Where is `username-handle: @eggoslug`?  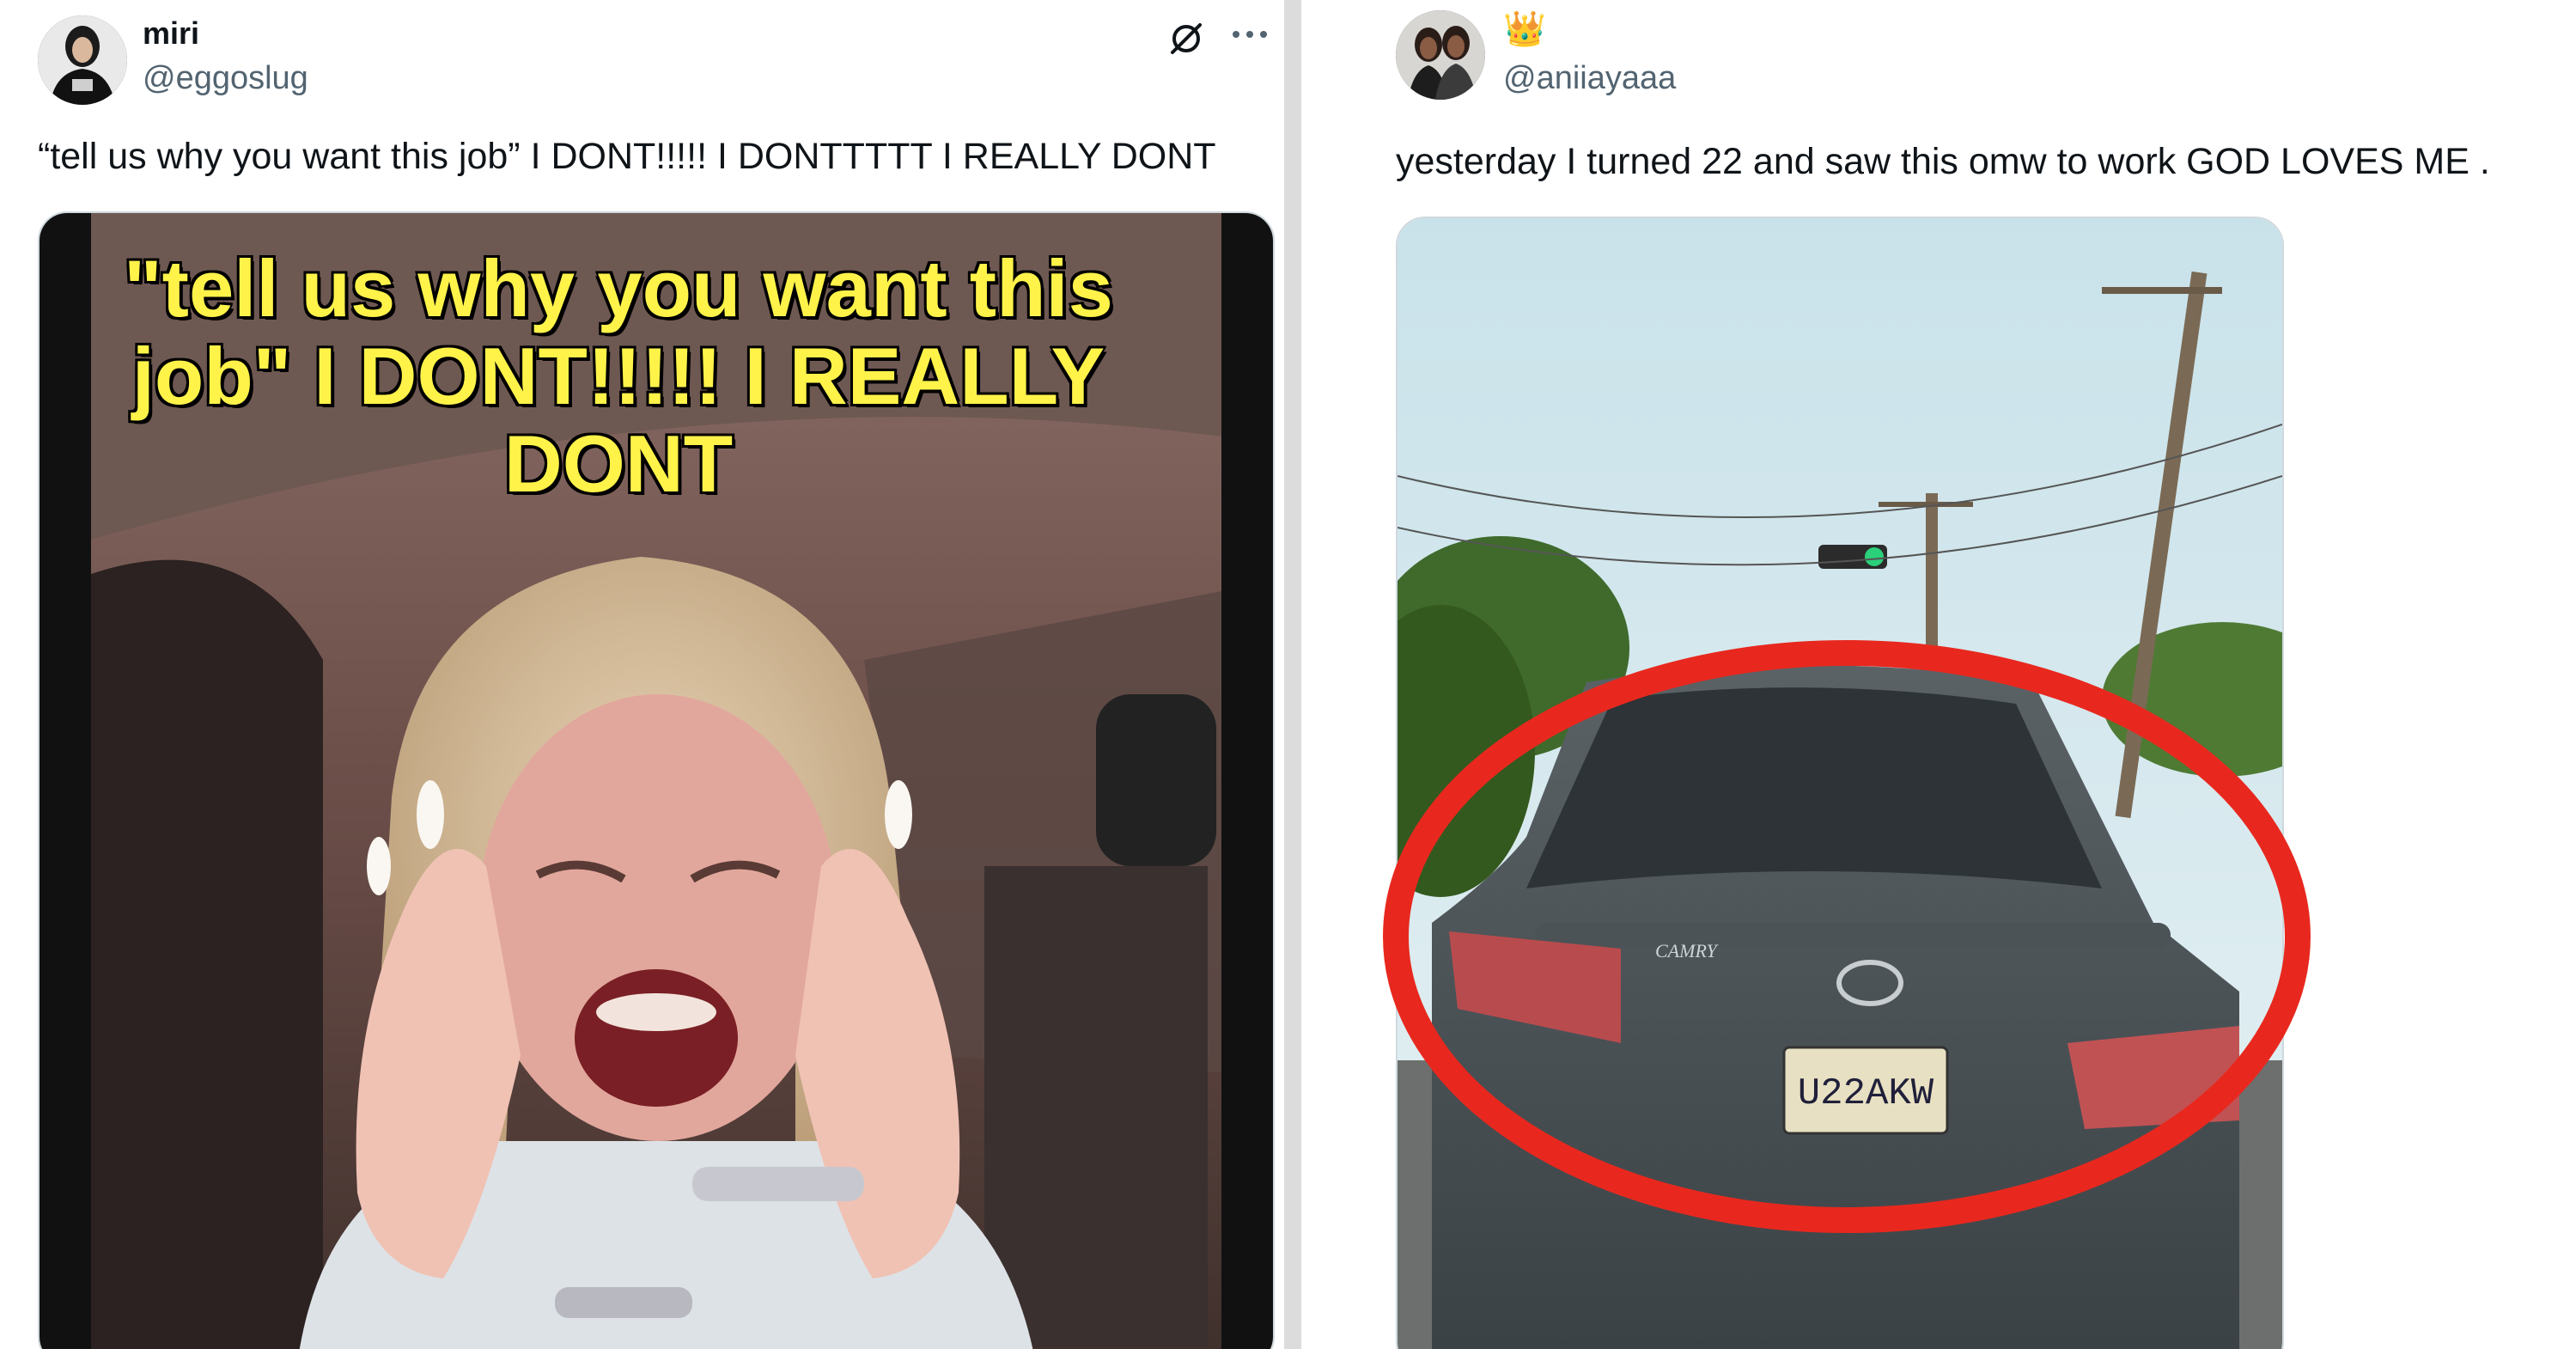 username-handle: @eggoslug is located at coordinates (225, 79).